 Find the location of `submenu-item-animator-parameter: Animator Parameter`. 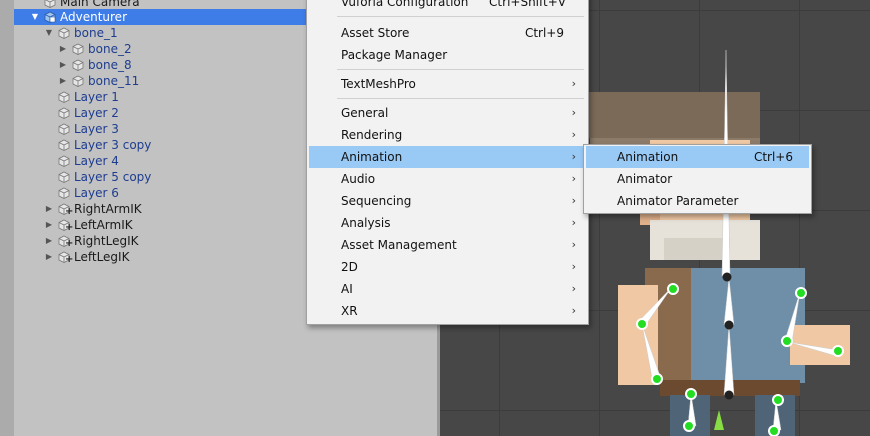

submenu-item-animator-parameter: Animator Parameter is located at coordinates (697, 201).